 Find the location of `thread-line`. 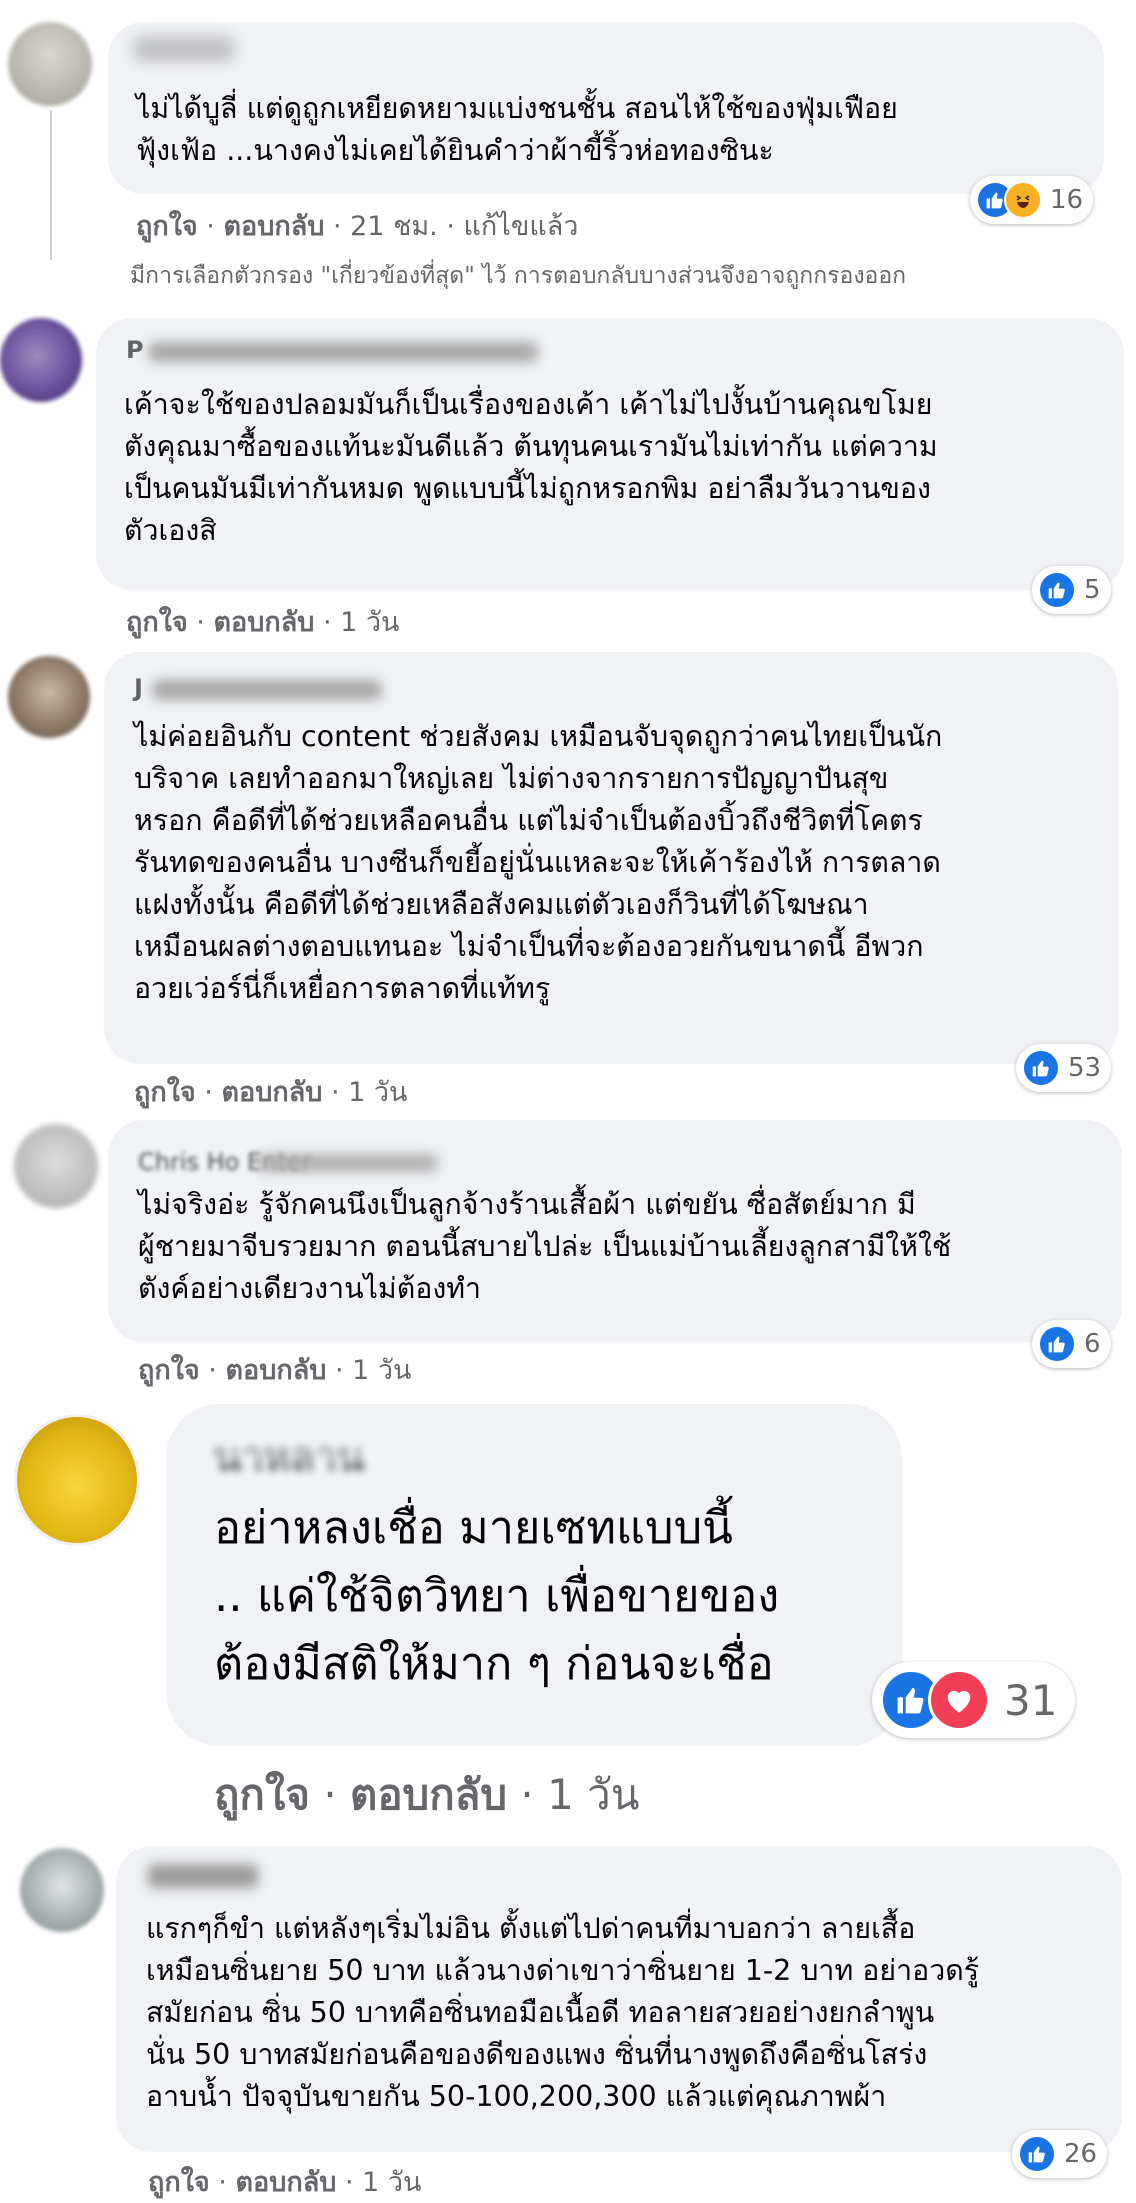

thread-line is located at coordinates (51, 185).